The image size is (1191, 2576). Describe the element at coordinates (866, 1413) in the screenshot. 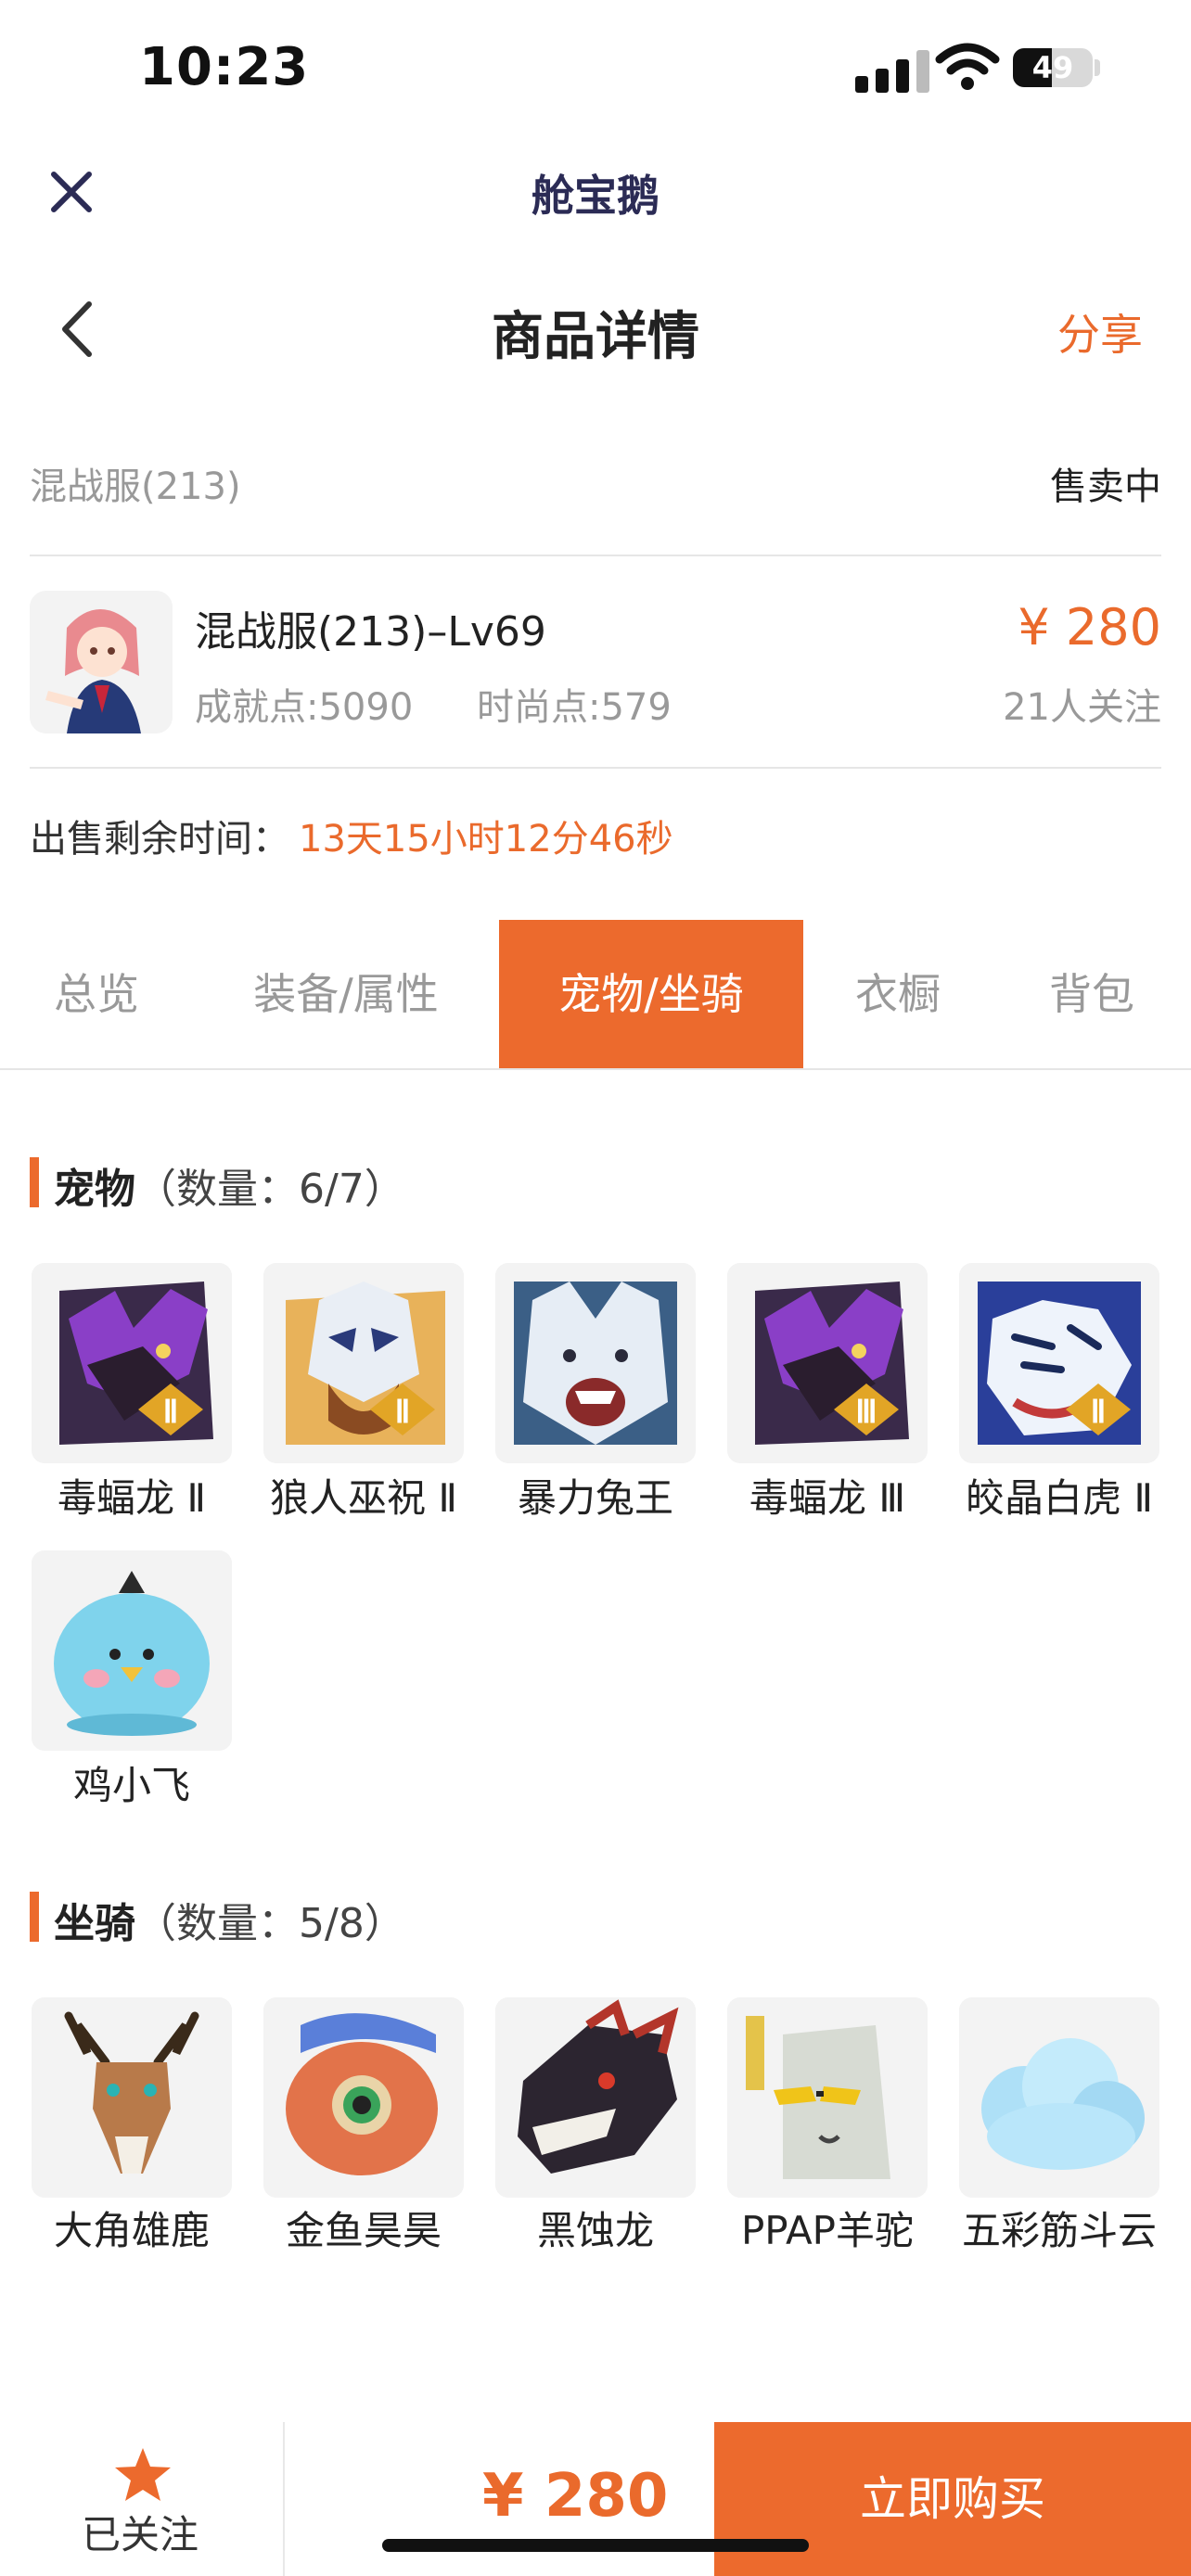

I see `svg-text: Ⅲ` at that location.